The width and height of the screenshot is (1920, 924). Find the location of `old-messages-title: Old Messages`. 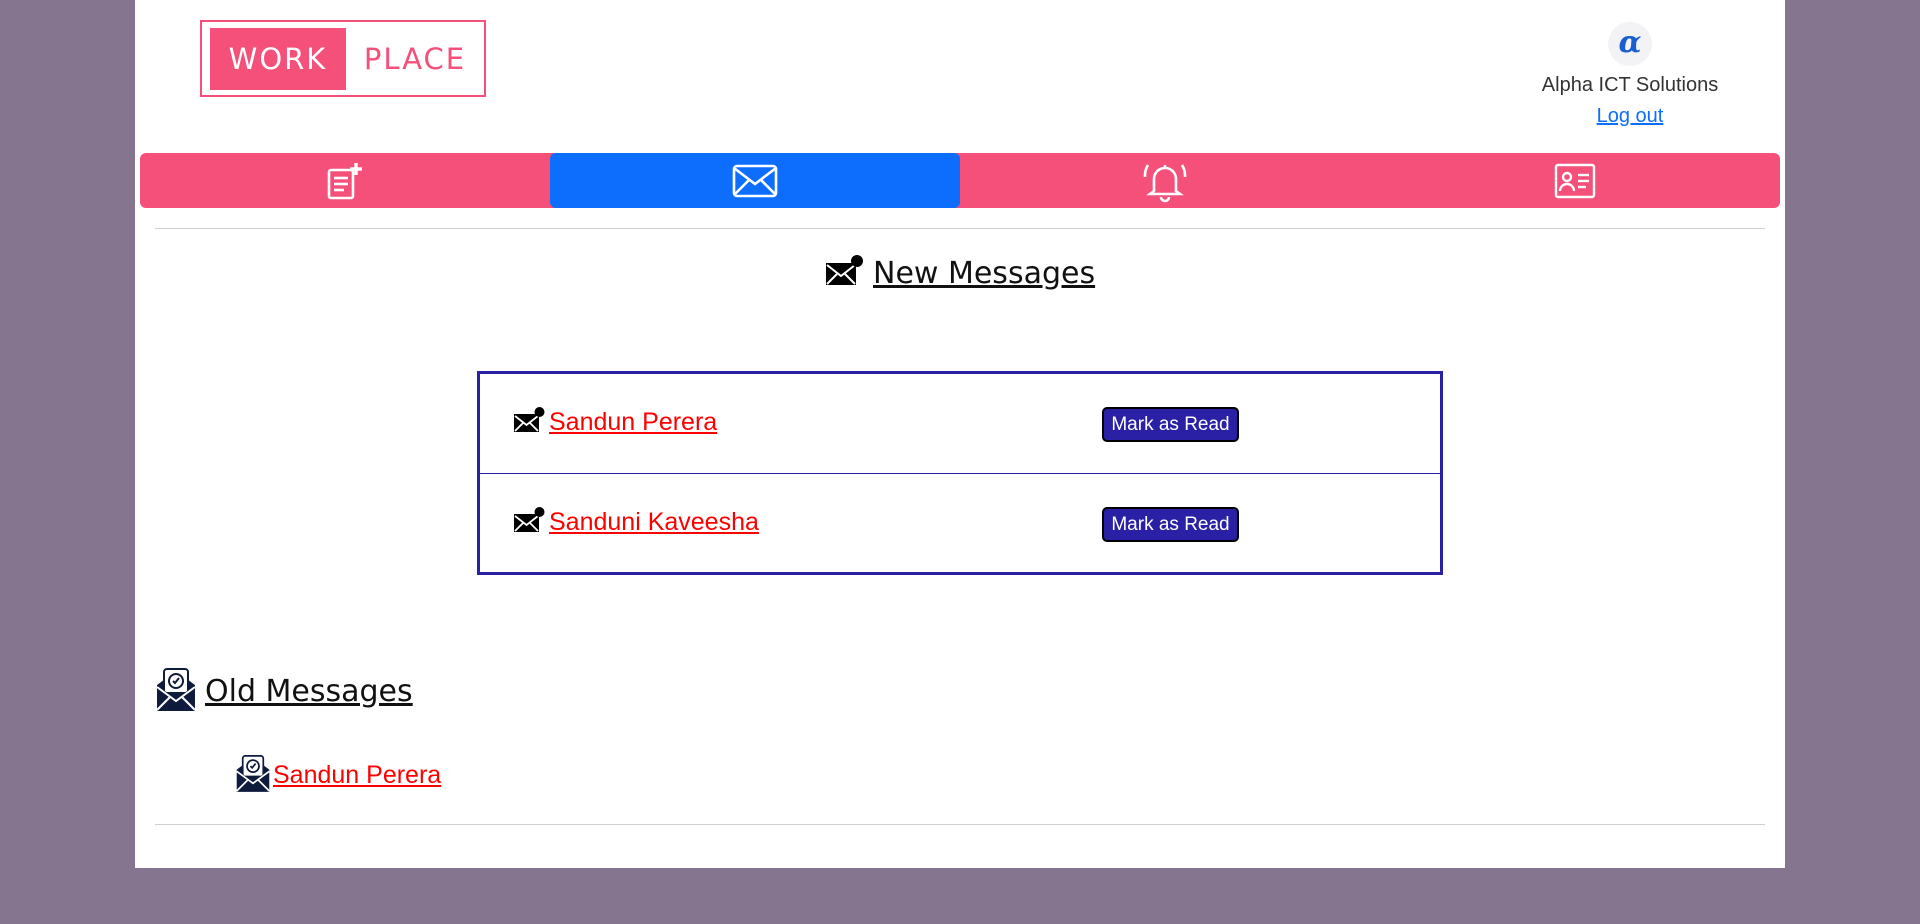

old-messages-title: Old Messages is located at coordinates (309, 691).